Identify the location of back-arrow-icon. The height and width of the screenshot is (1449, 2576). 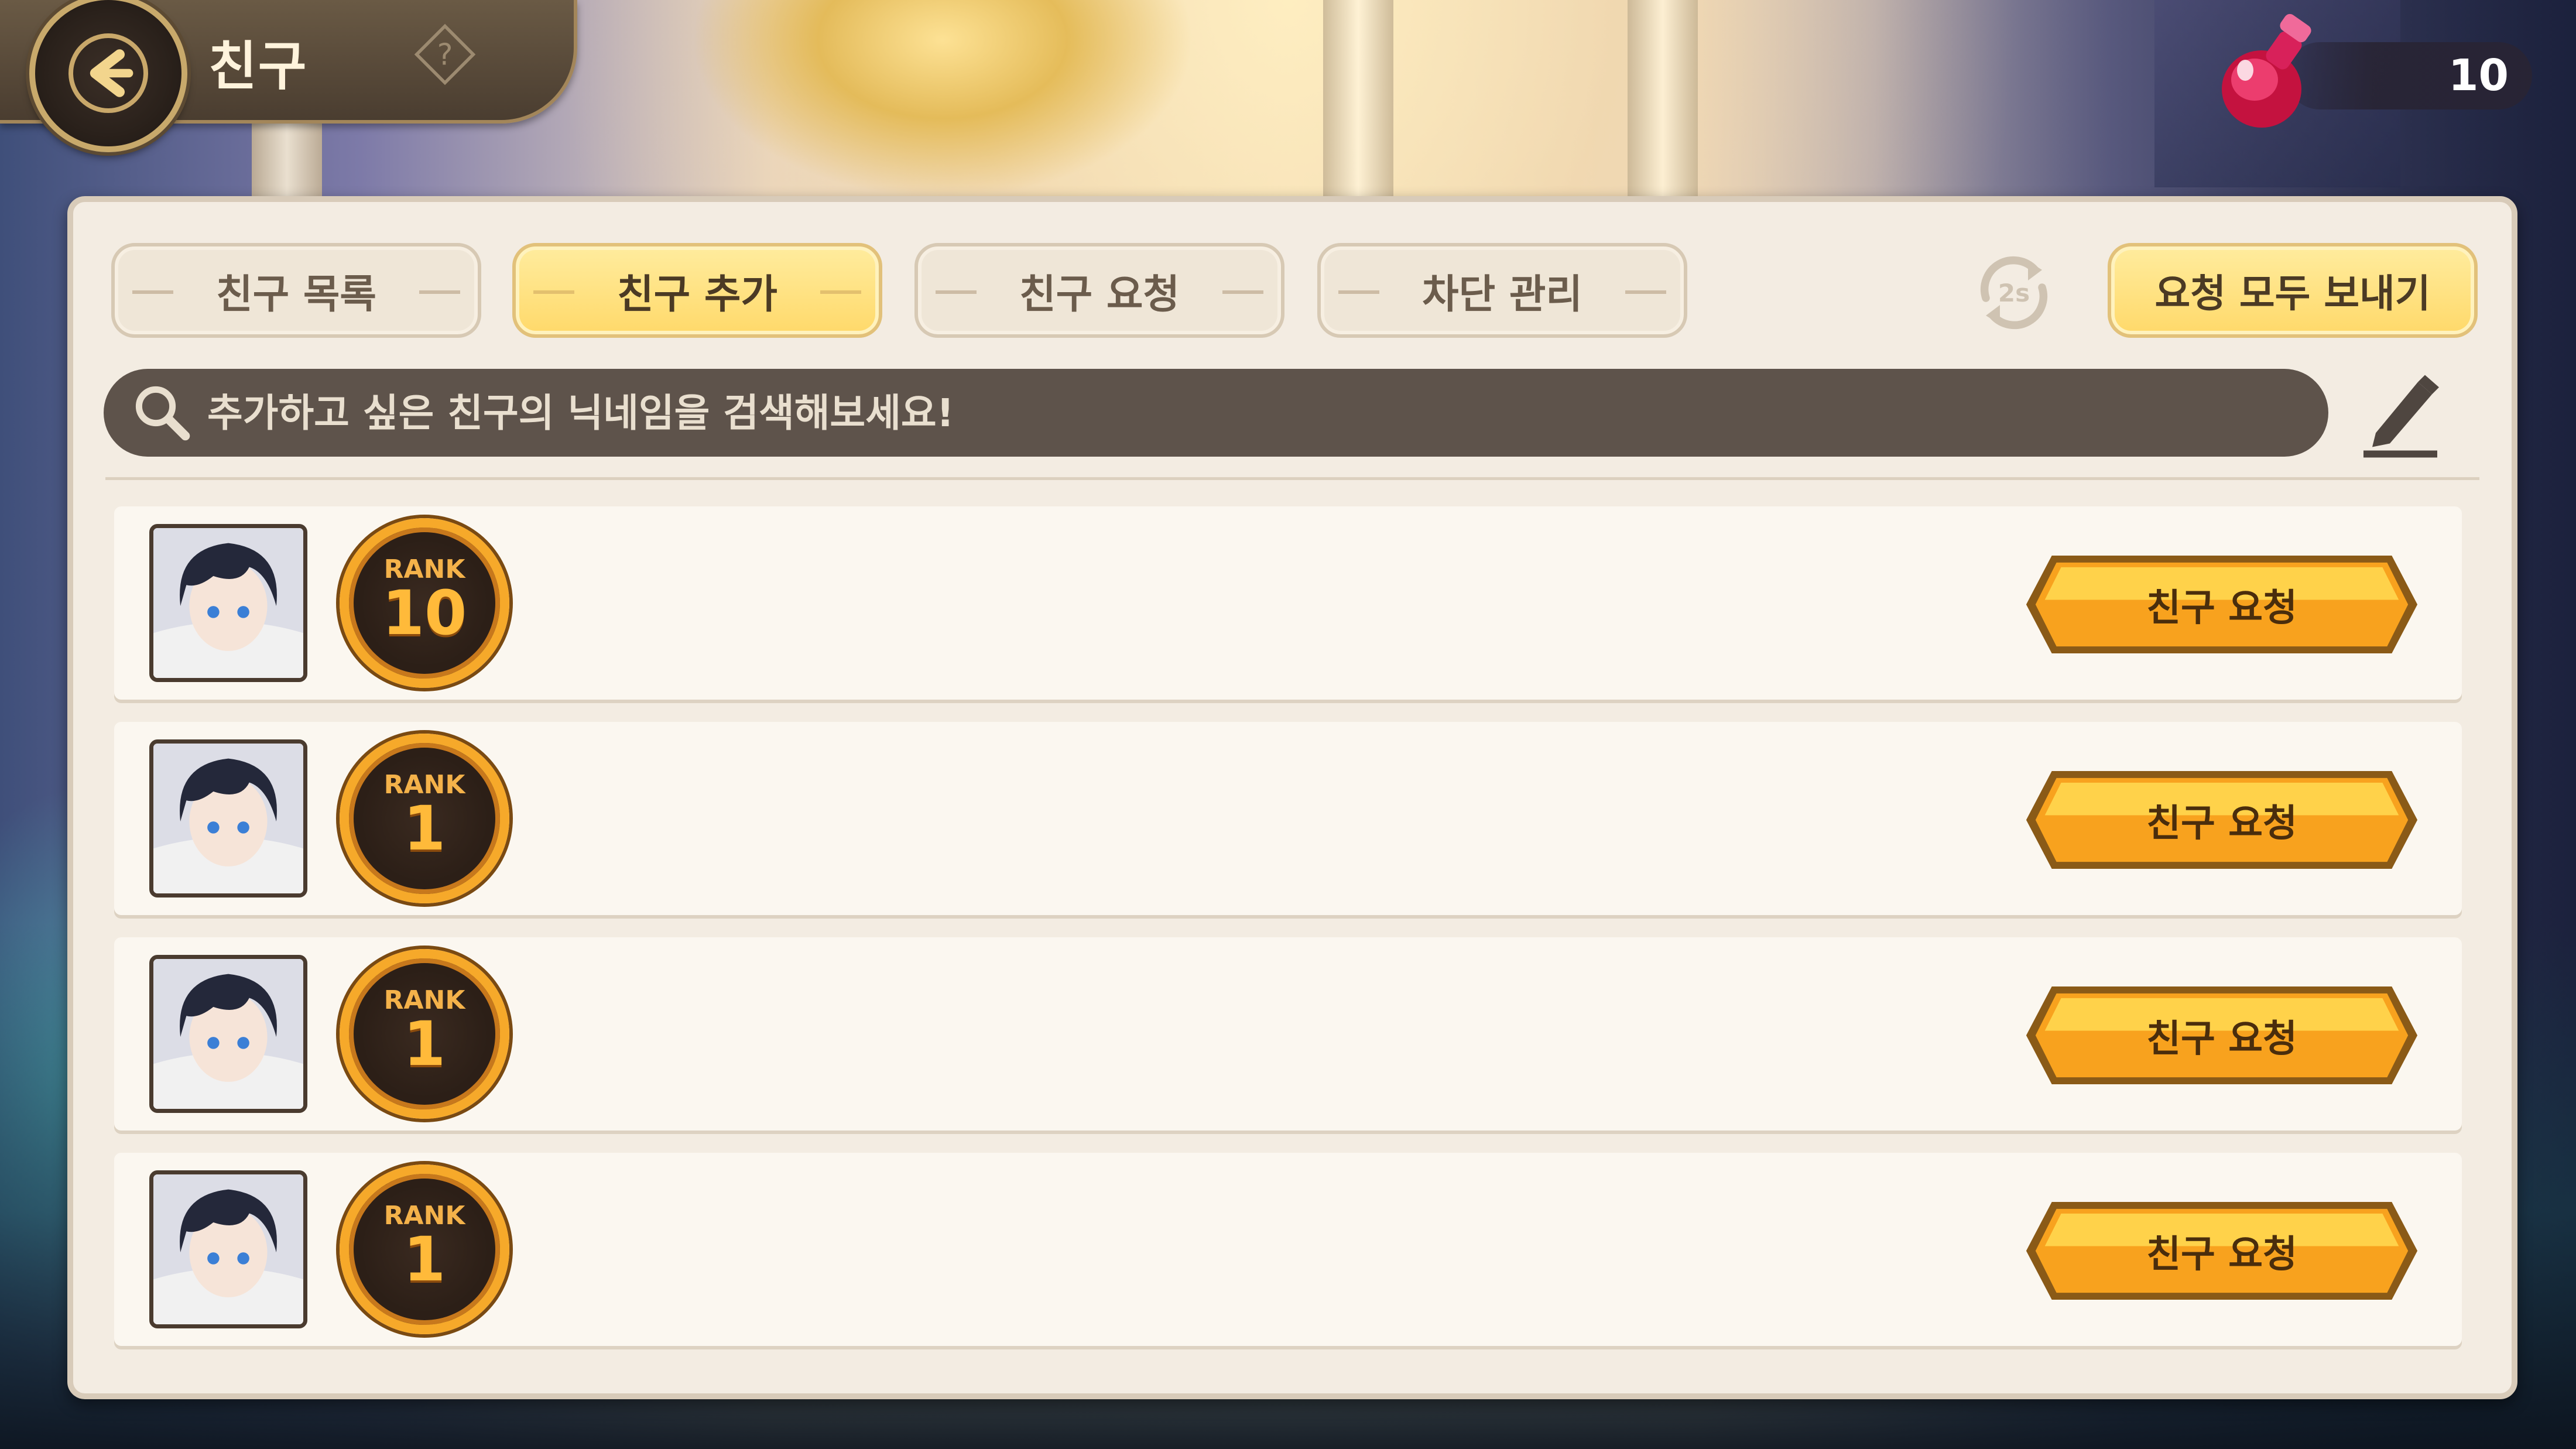
(108, 73).